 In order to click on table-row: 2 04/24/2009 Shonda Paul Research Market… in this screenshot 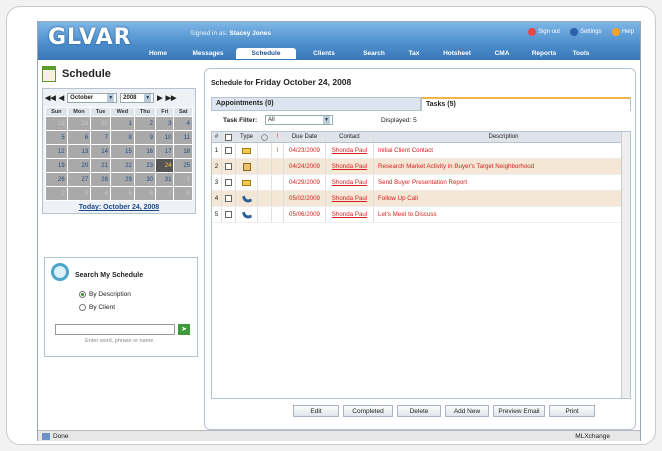, I will do `click(421, 167)`.